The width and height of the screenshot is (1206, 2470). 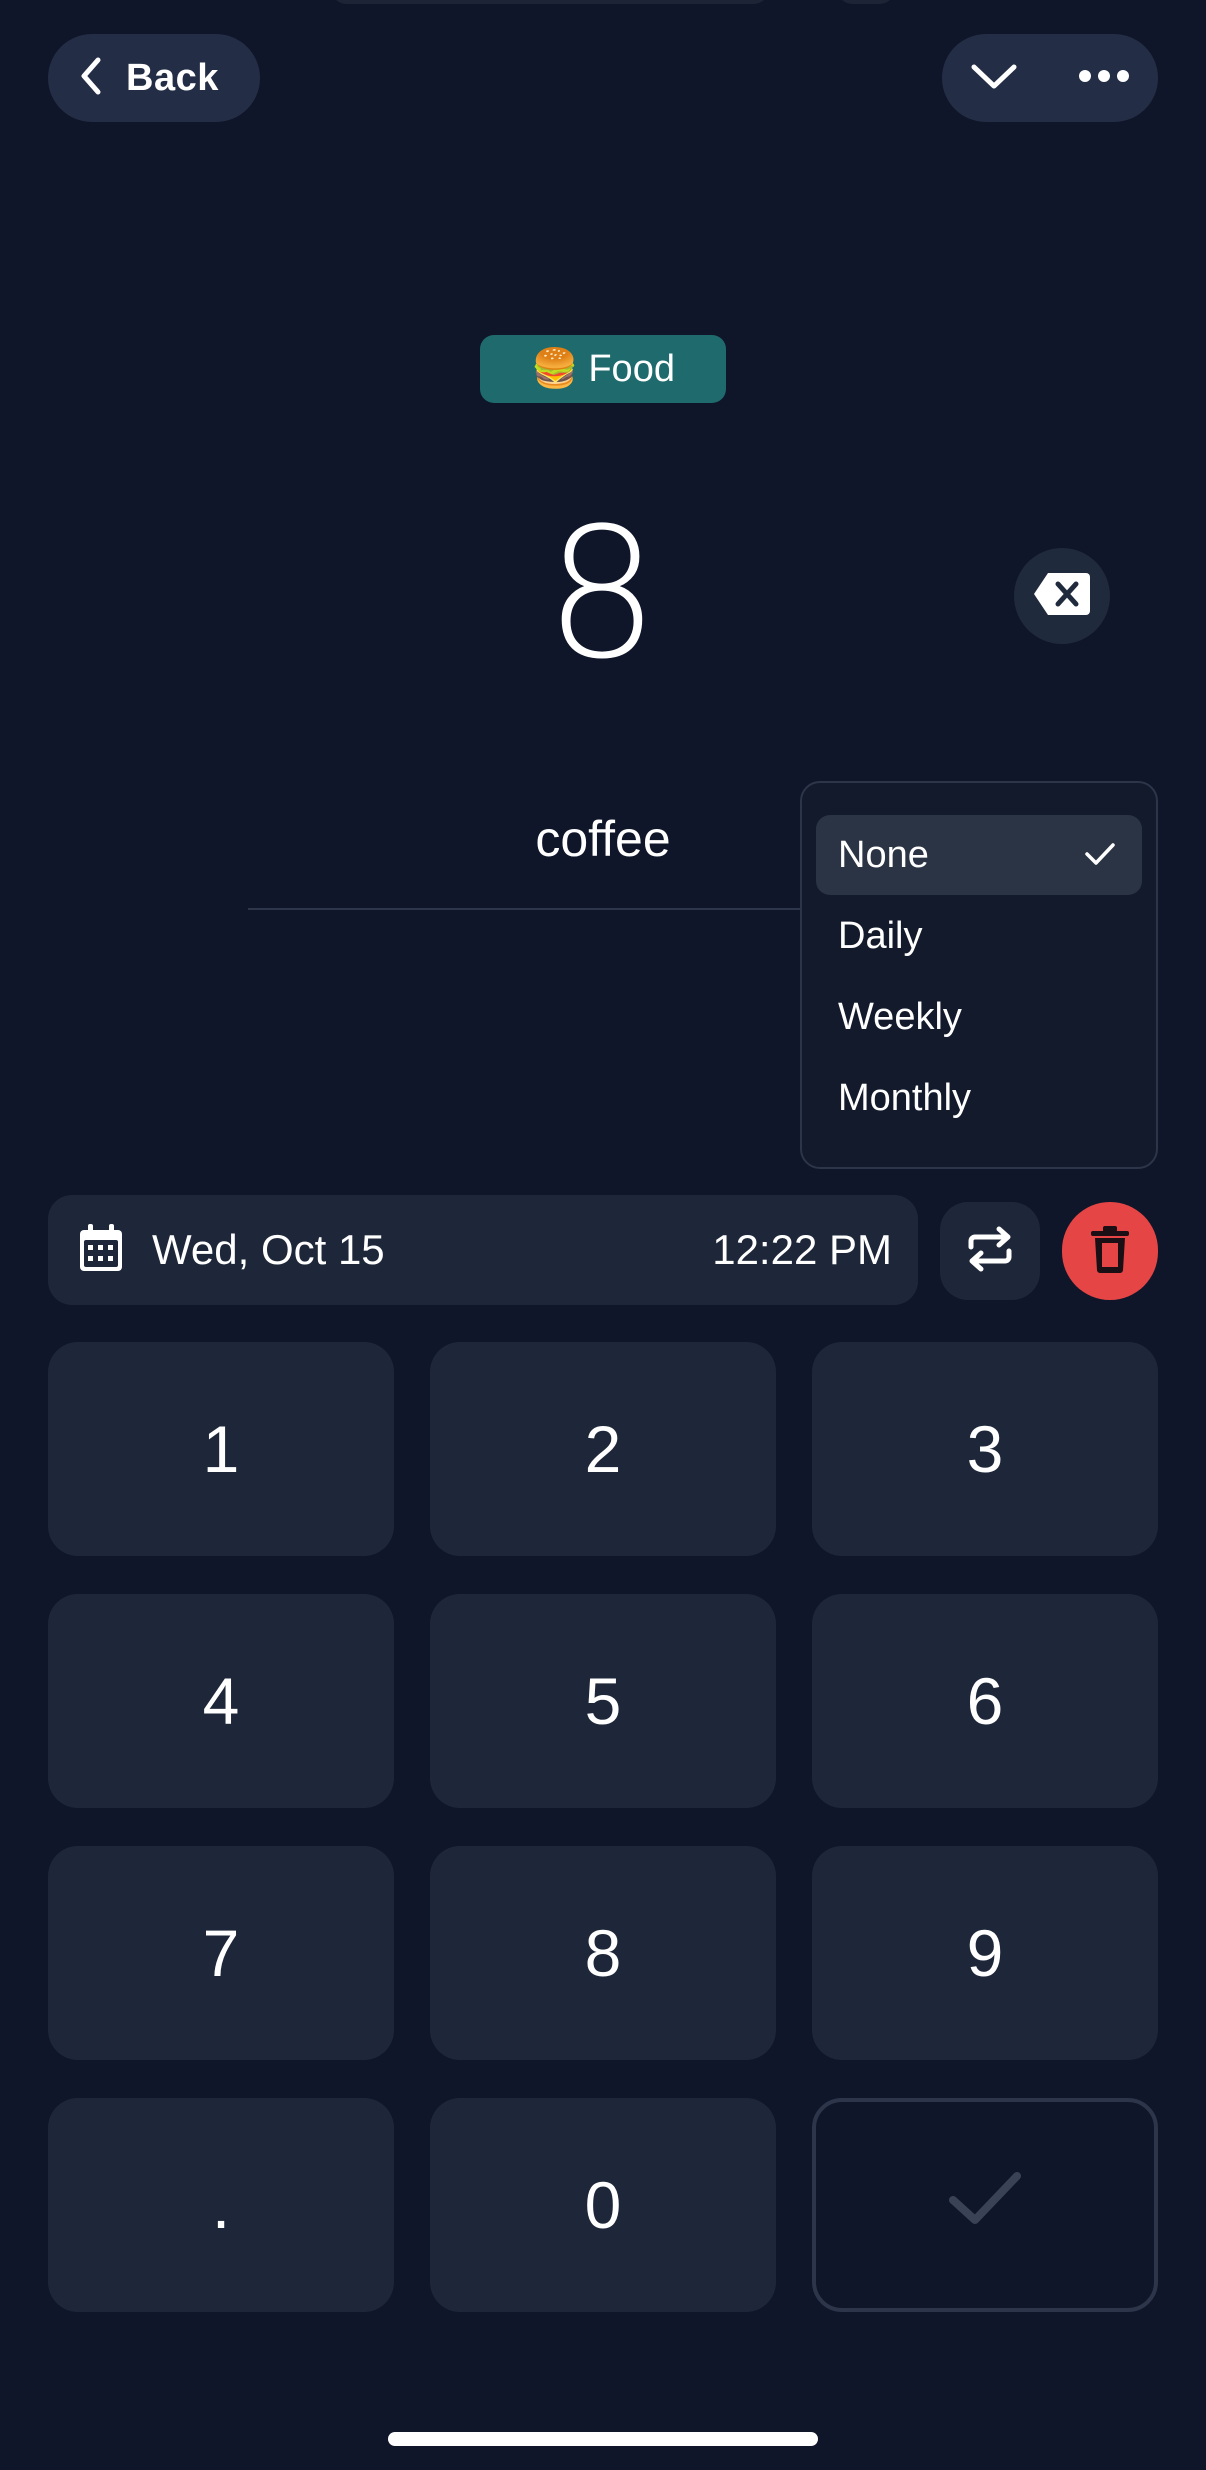 I want to click on back-button: Back, so click(x=154, y=78).